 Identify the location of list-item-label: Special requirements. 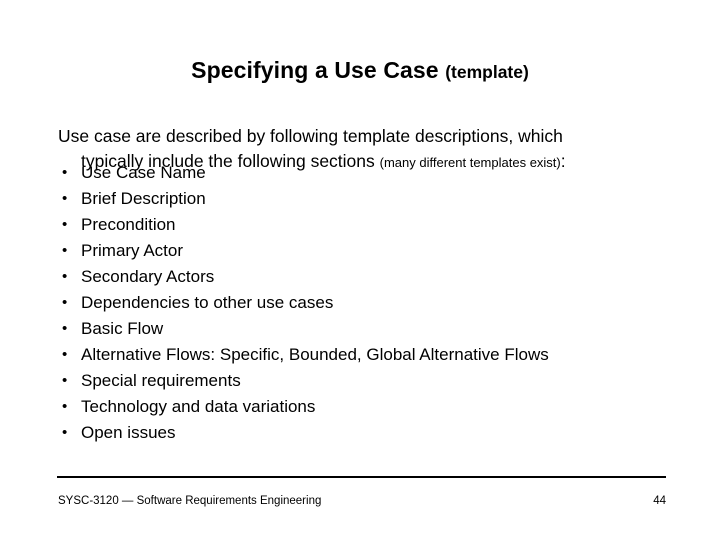
(161, 380).